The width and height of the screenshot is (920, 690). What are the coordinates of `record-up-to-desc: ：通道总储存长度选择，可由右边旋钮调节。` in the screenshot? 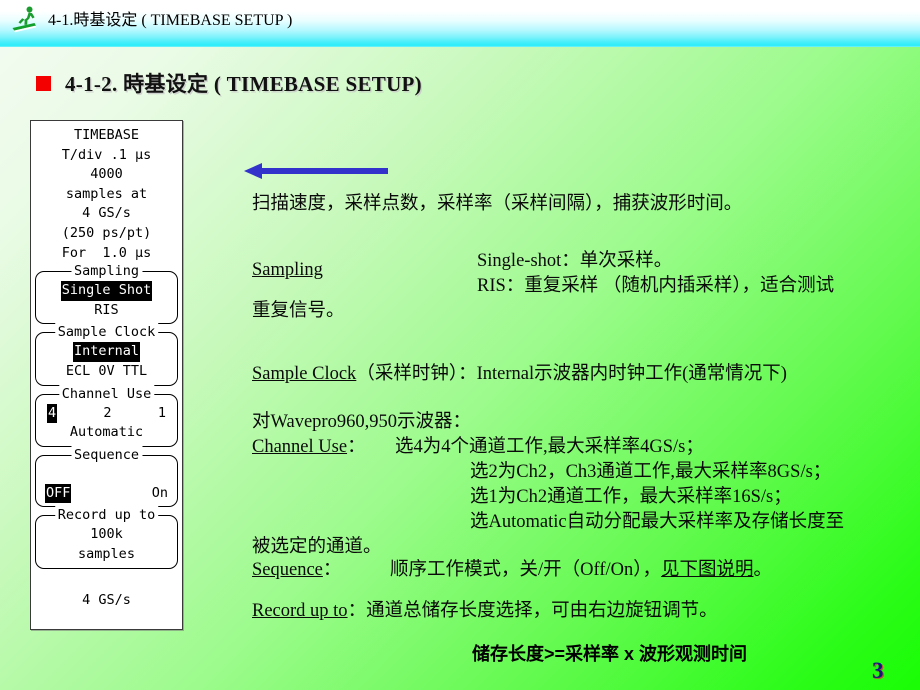 It's located at (532, 611).